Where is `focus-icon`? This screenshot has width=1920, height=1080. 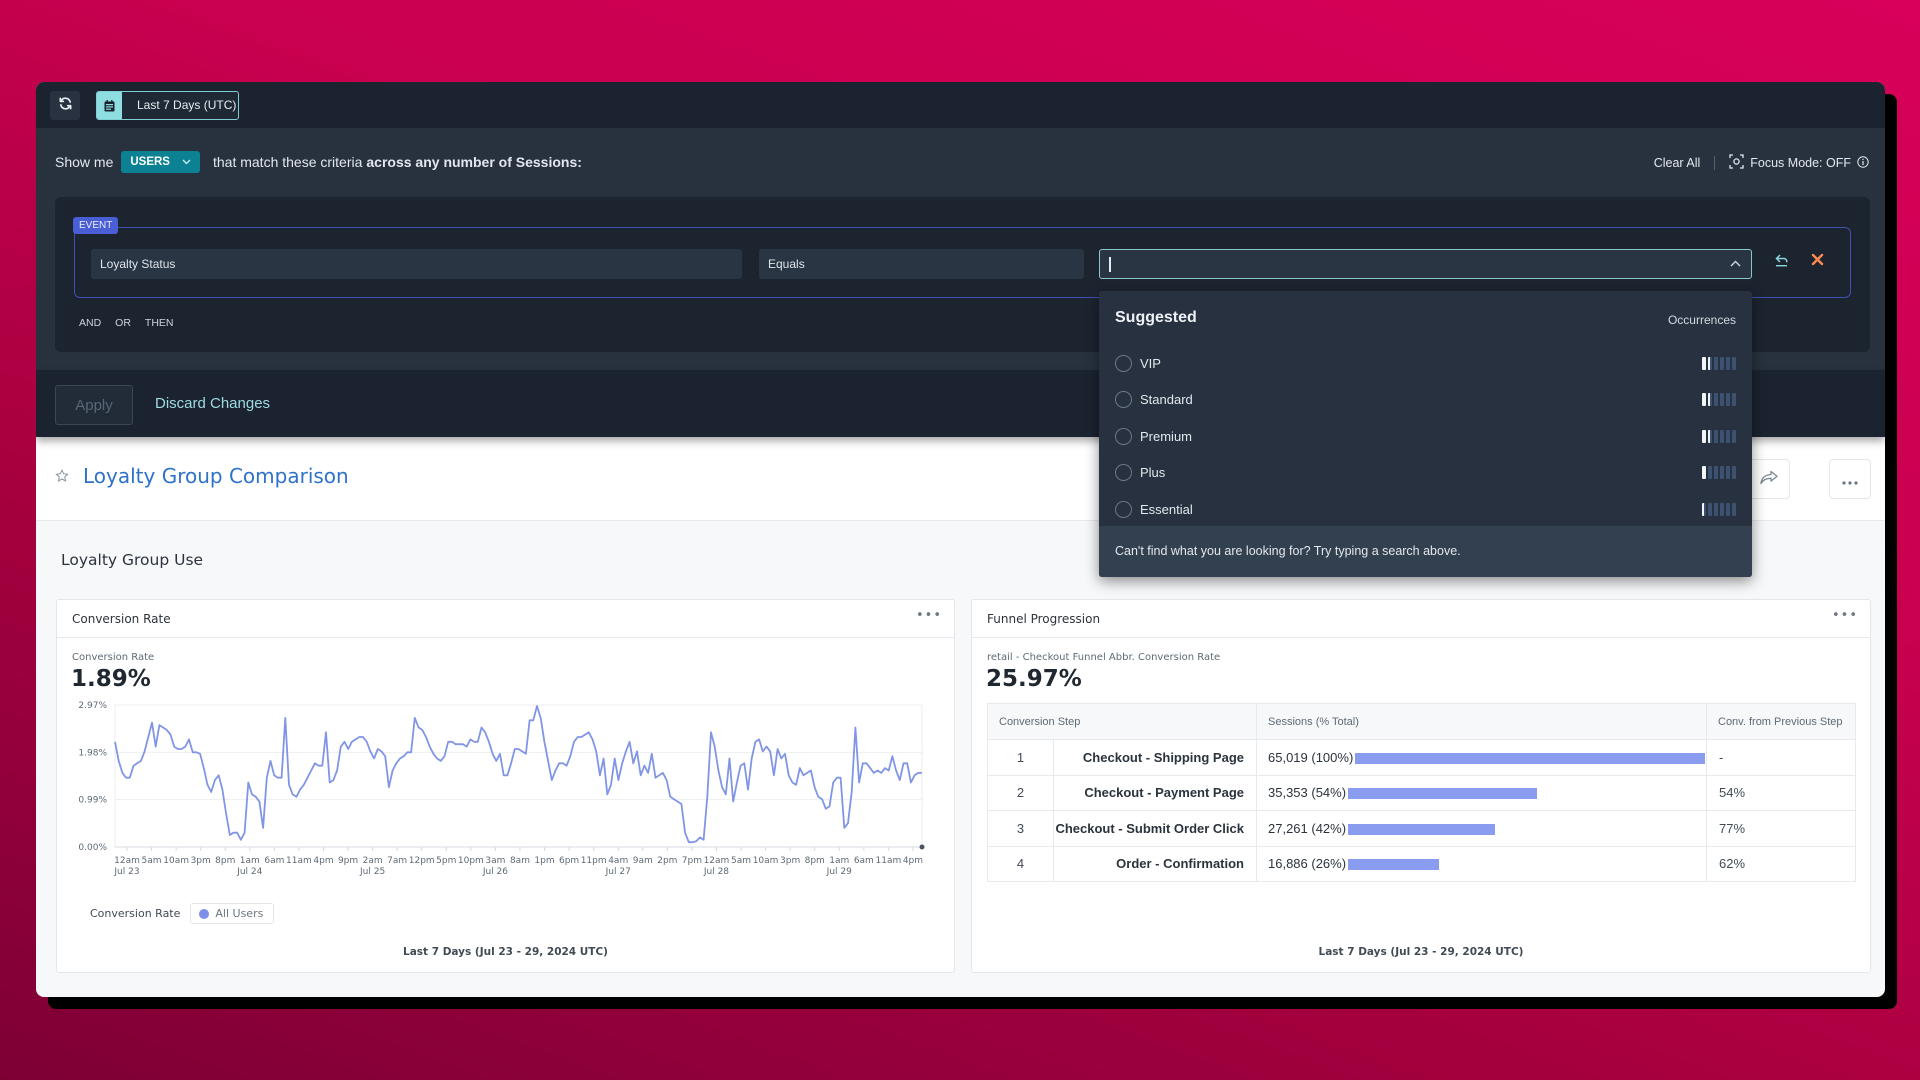
focus-icon is located at coordinates (1736, 163).